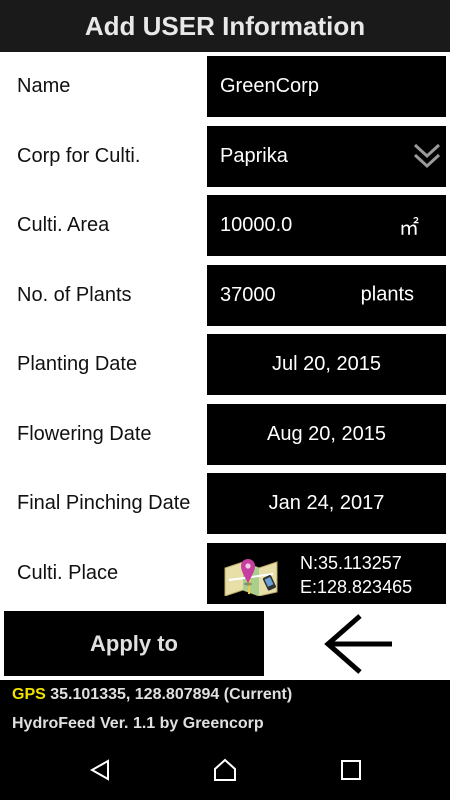  I want to click on plants-label: No. of Plants, so click(74, 294).